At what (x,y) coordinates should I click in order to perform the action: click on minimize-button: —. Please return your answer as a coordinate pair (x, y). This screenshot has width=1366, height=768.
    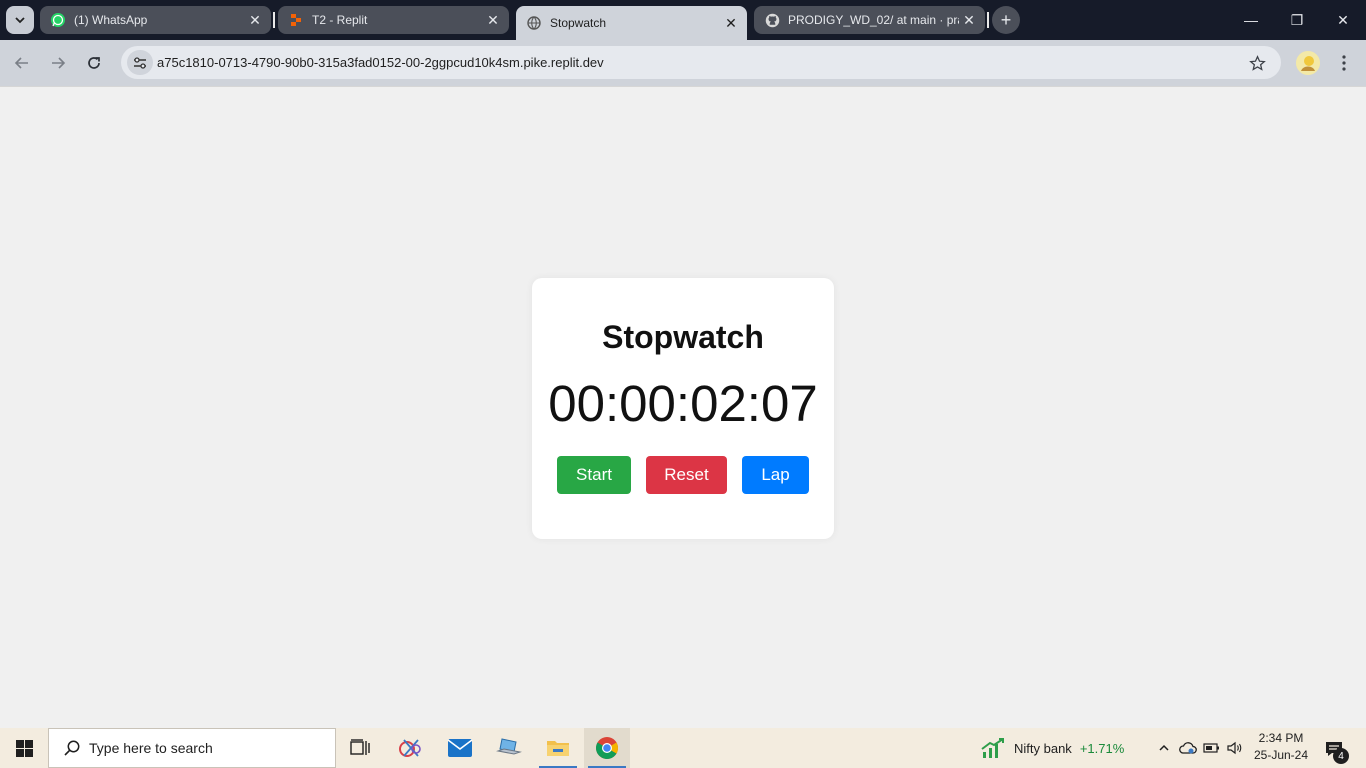
    Looking at the image, I should click on (1251, 20).